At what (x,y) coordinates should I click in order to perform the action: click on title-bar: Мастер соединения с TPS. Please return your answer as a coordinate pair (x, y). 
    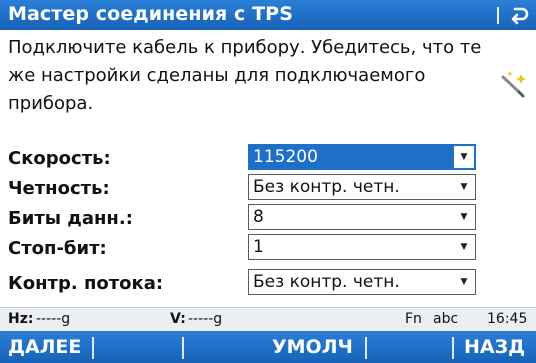
    Looking at the image, I should click on (268, 15).